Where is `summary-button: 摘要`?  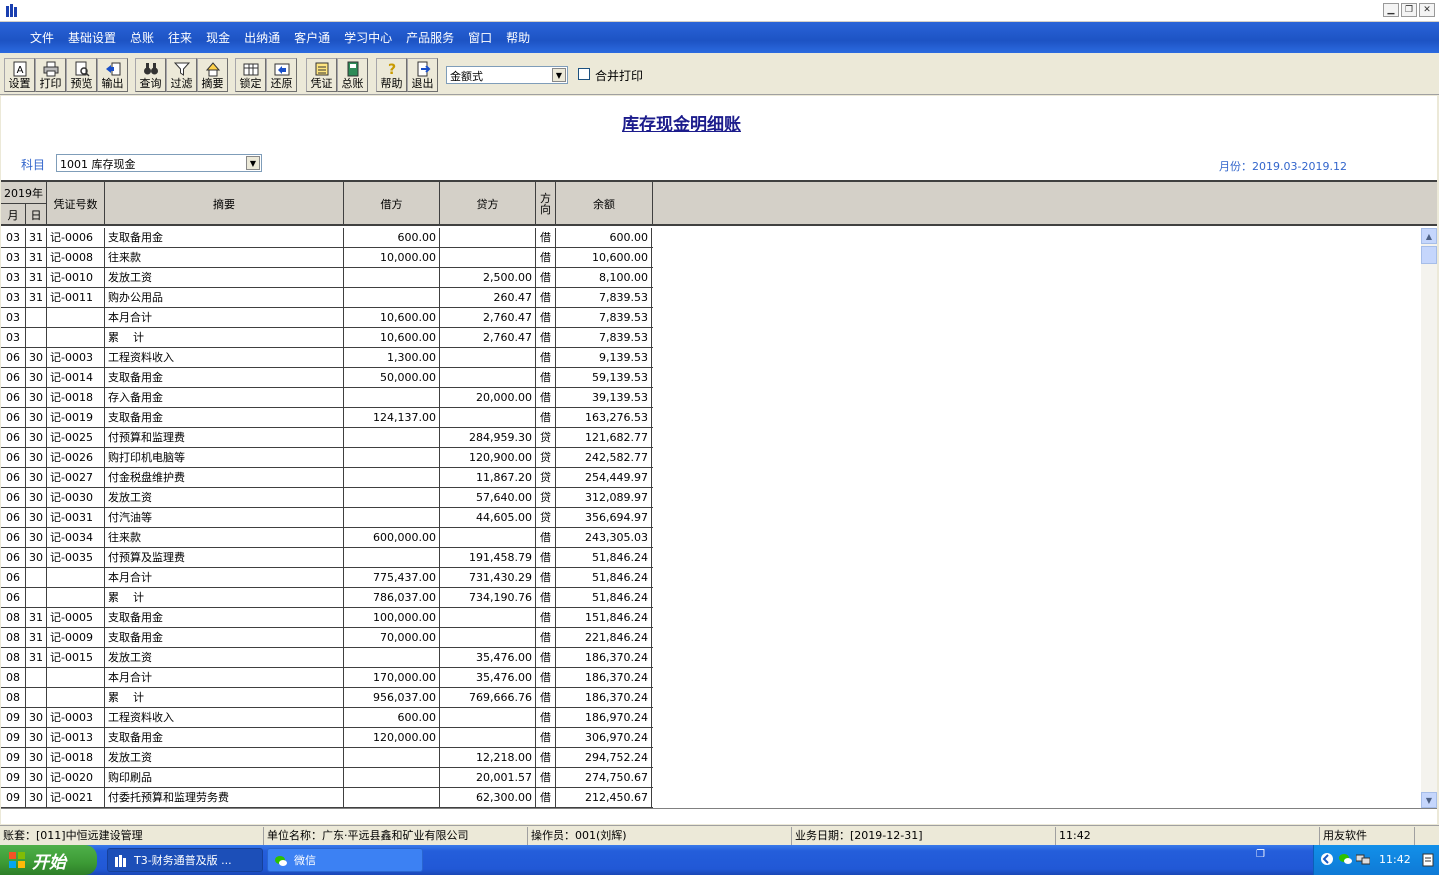
summary-button: 摘要 is located at coordinates (212, 75).